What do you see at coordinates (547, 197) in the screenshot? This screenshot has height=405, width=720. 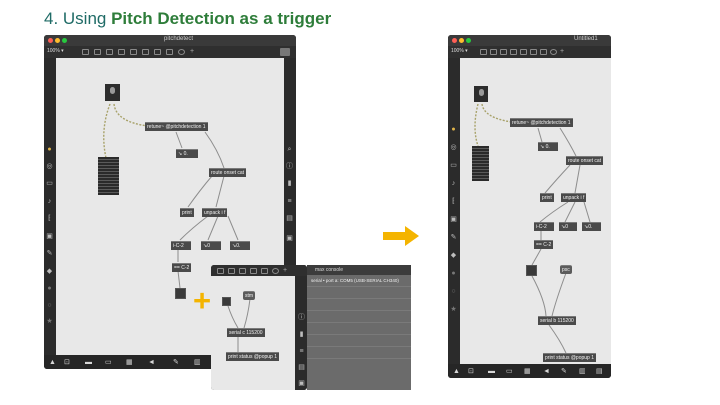 I see `print-object: print` at bounding box center [547, 197].